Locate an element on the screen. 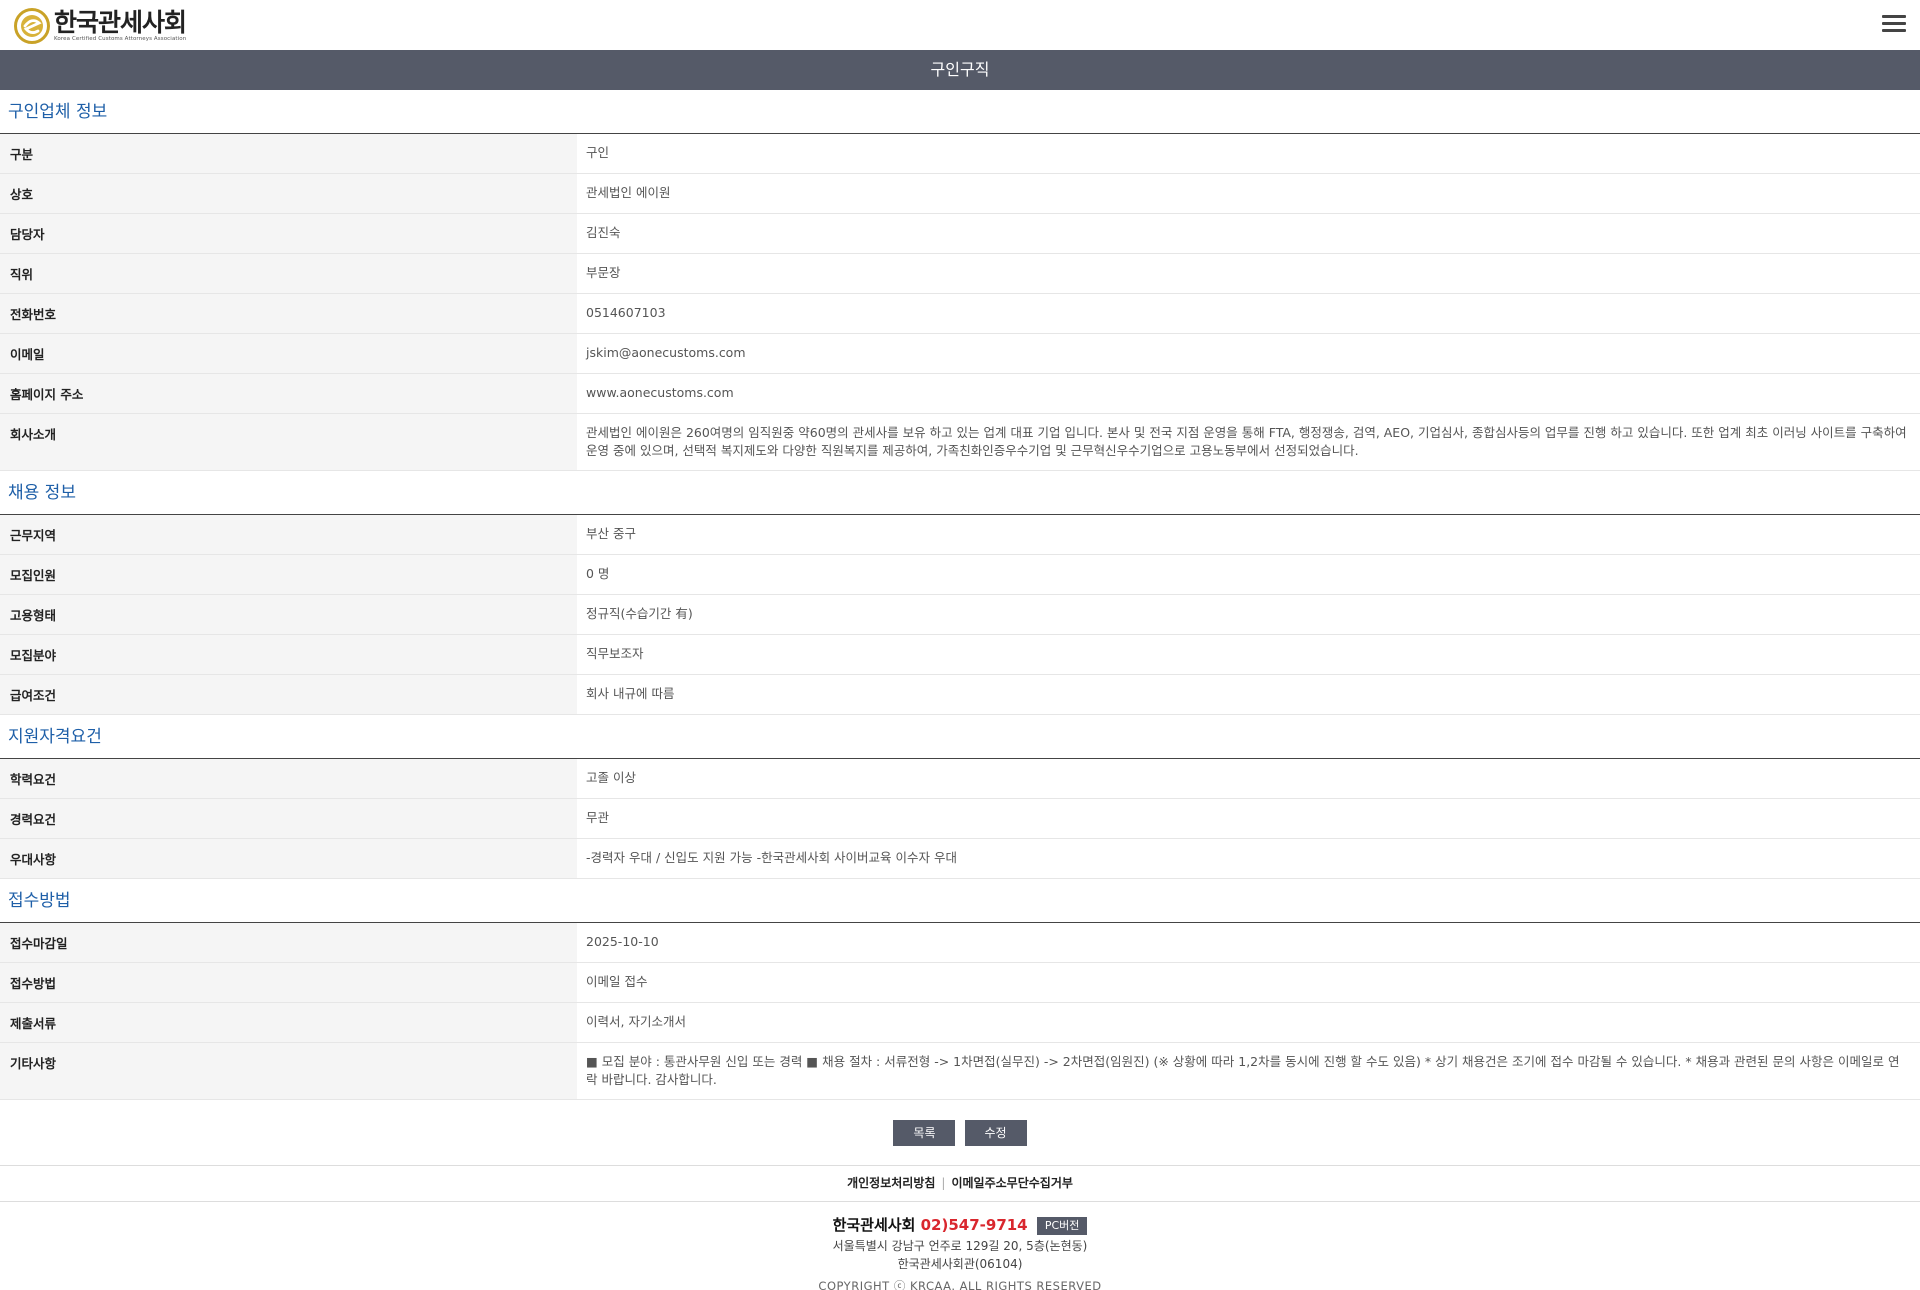  row-value: www.aonecustoms.com is located at coordinates (1248, 393).